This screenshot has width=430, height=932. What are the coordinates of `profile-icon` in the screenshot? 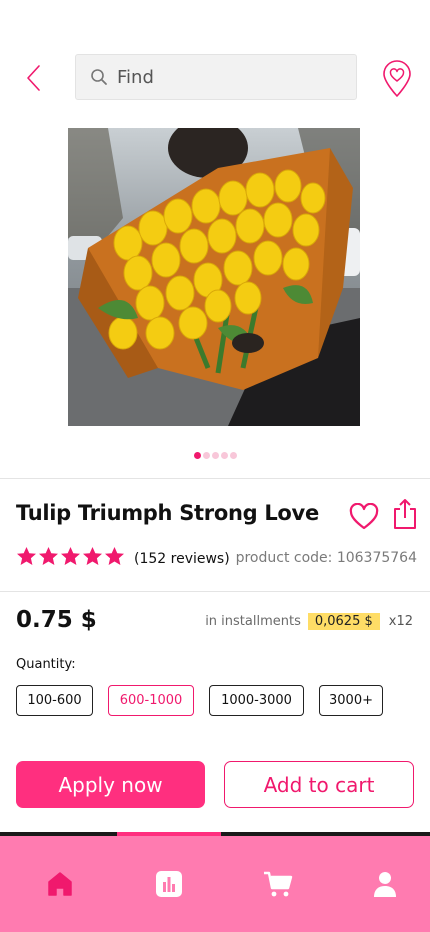 It's located at (385, 884).